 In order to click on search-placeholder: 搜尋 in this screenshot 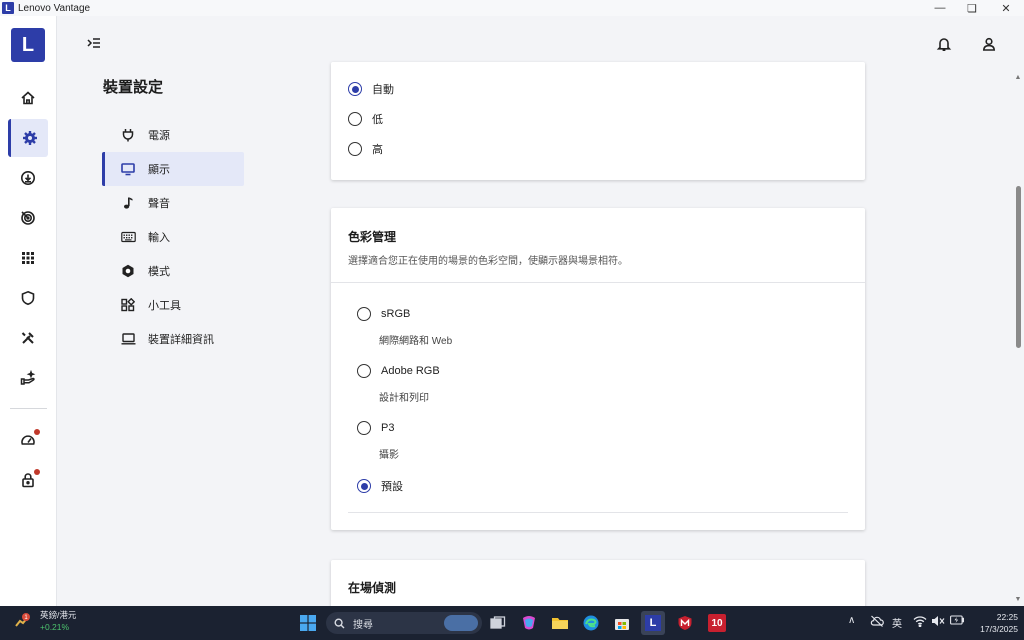, I will do `click(363, 625)`.